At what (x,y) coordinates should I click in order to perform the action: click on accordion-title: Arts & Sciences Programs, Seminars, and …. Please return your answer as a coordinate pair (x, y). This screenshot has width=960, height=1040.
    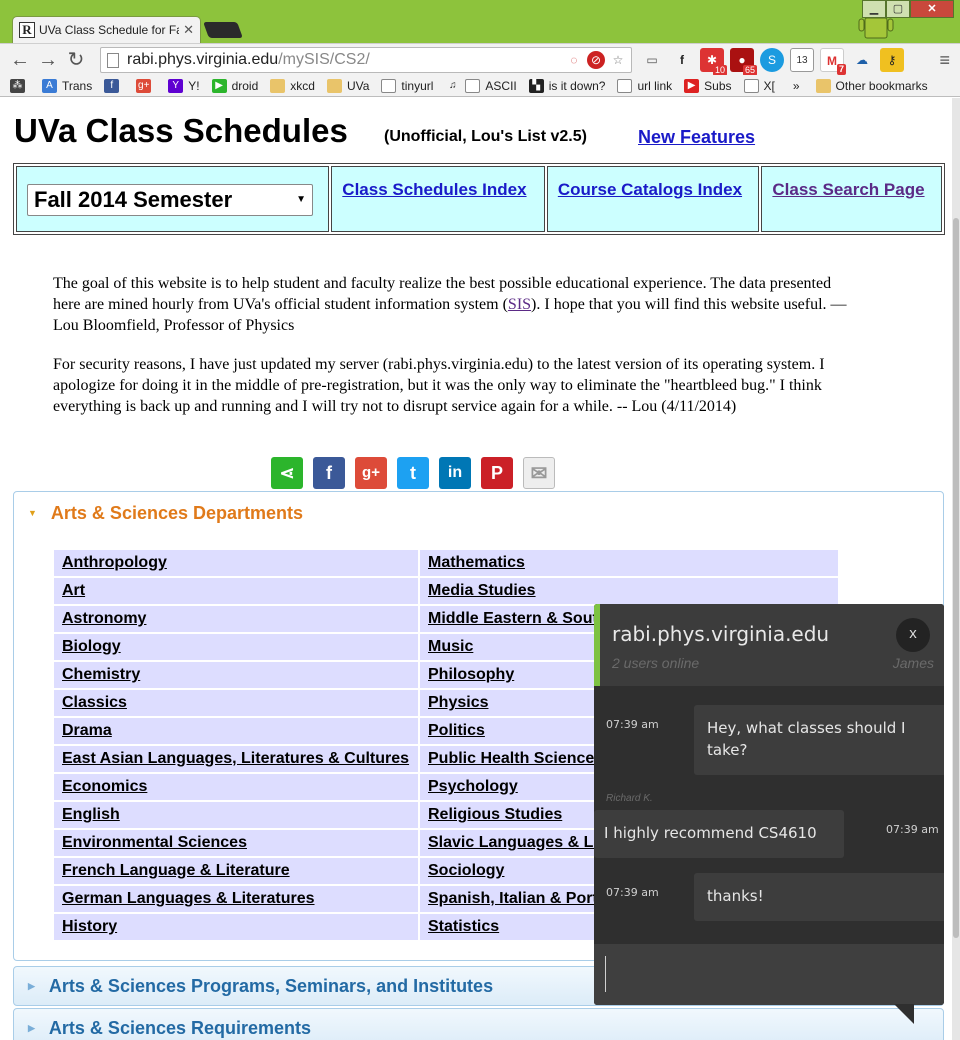
    Looking at the image, I should click on (271, 985).